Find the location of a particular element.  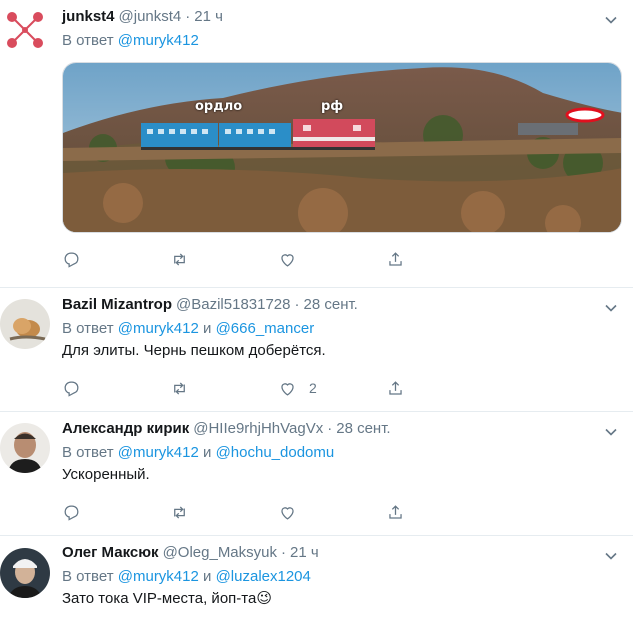

reply-context: В ответ @muryk412 и @hochu_dodomu is located at coordinates (339, 453).